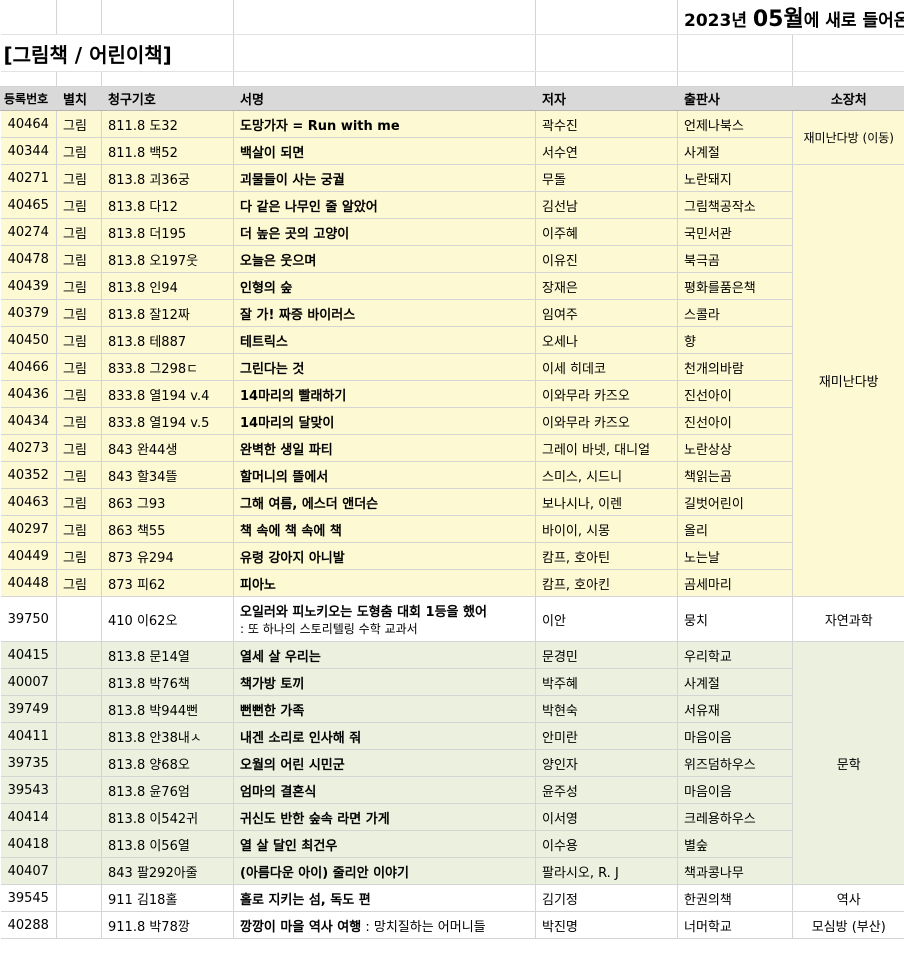 This screenshot has height=953, width=904. Describe the element at coordinates (606, 583) in the screenshot. I see `author-cell: 캄프, 호아킨` at that location.